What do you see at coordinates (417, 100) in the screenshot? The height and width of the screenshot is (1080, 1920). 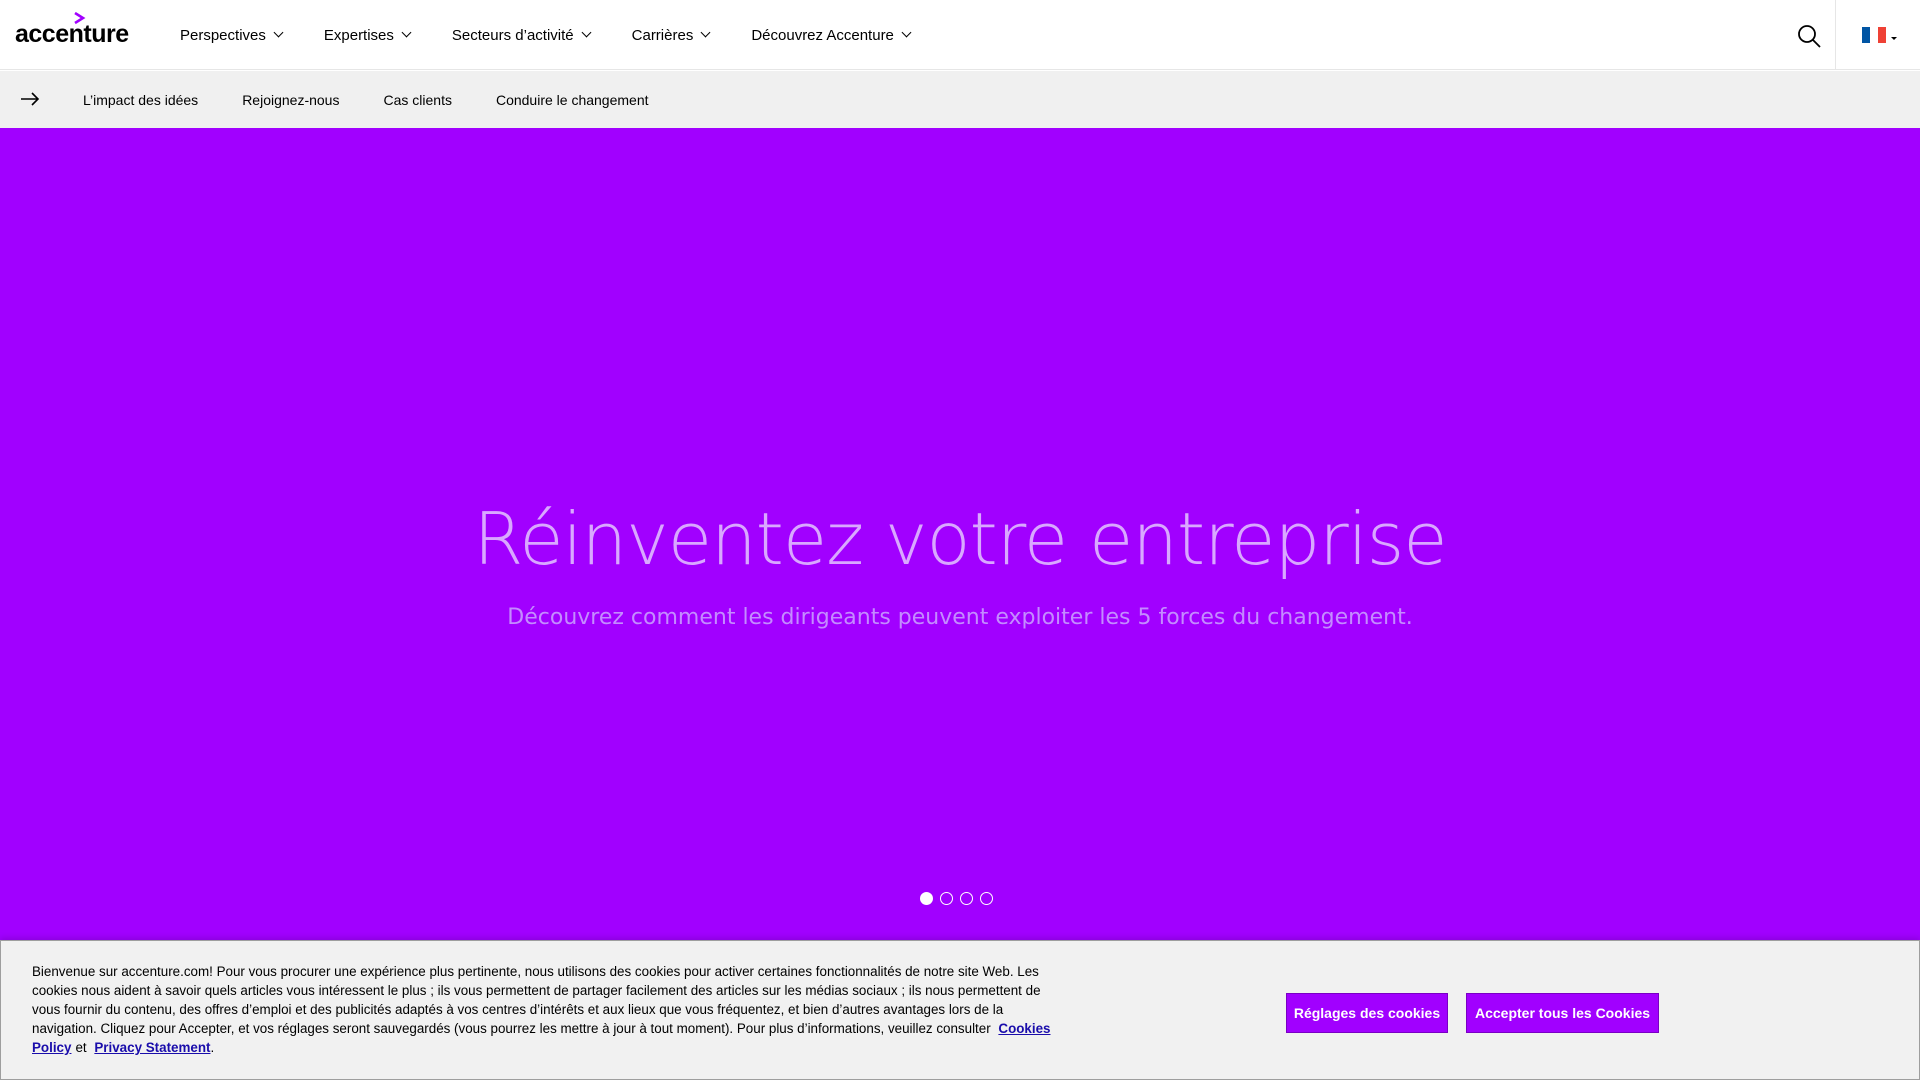 I see `subnav-link-cas-clients: Cas clients` at bounding box center [417, 100].